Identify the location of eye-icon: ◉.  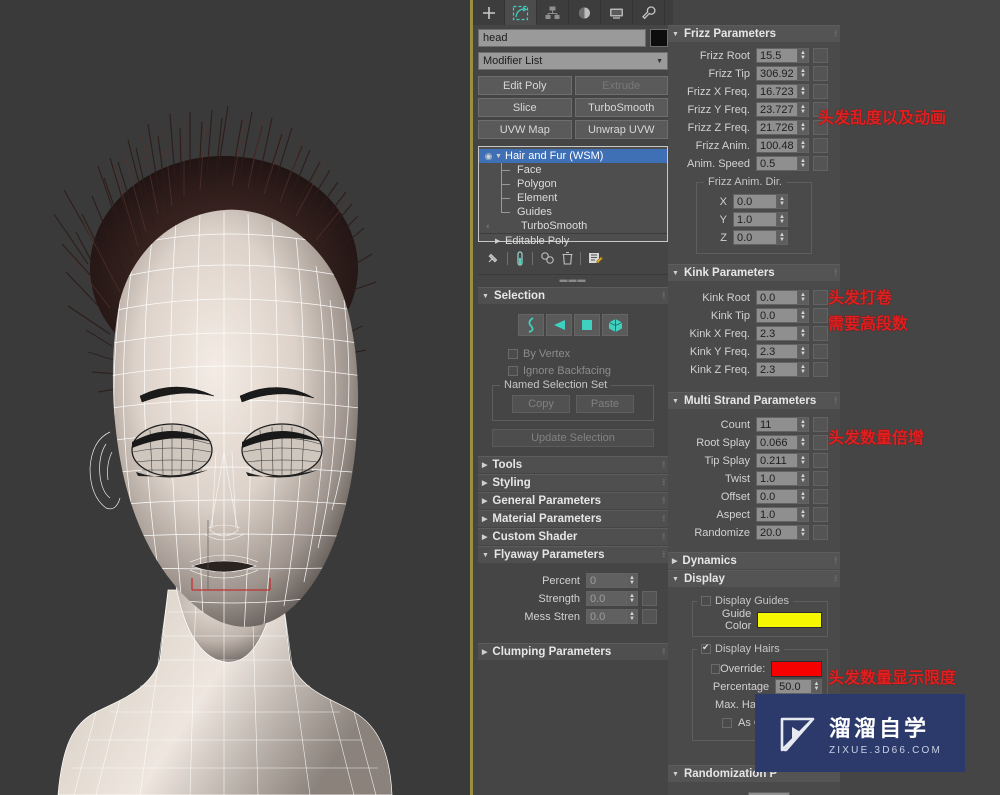
(488, 156).